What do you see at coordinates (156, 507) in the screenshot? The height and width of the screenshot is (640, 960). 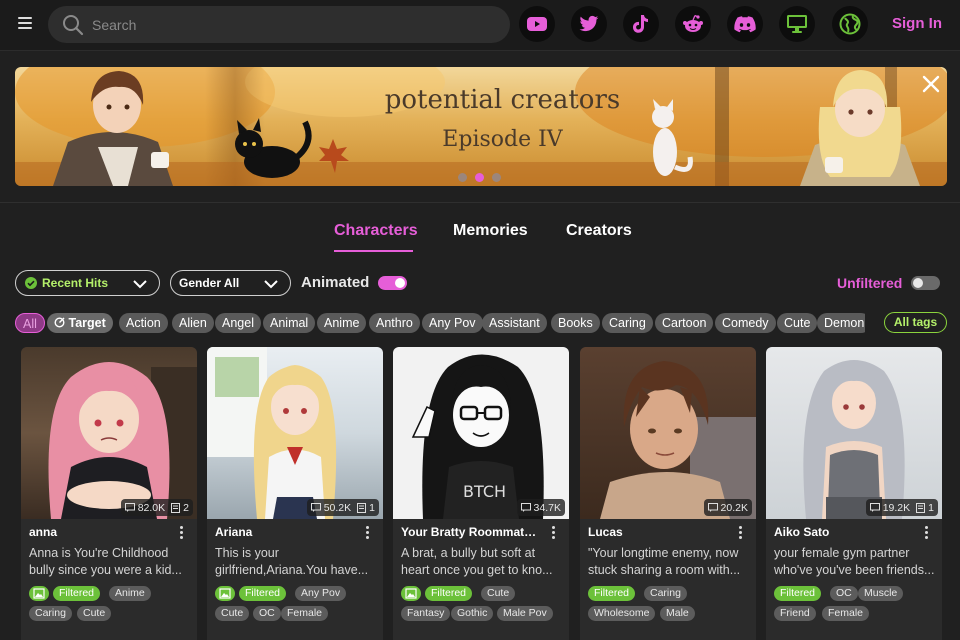 I see `card-stats: 82.0K 2` at bounding box center [156, 507].